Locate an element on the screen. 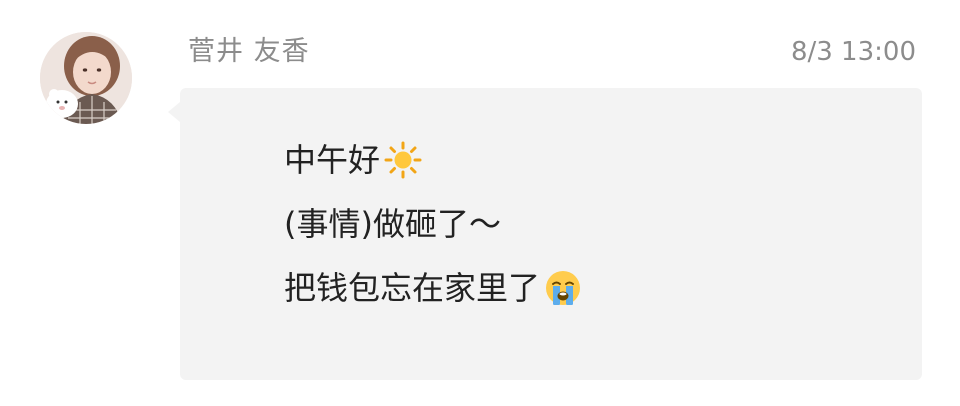 Image resolution: width=960 pixels, height=406 pixels. message-text: 中午好 (事情)做砸了～ 把钱包忘在家里了 is located at coordinates (433, 237).